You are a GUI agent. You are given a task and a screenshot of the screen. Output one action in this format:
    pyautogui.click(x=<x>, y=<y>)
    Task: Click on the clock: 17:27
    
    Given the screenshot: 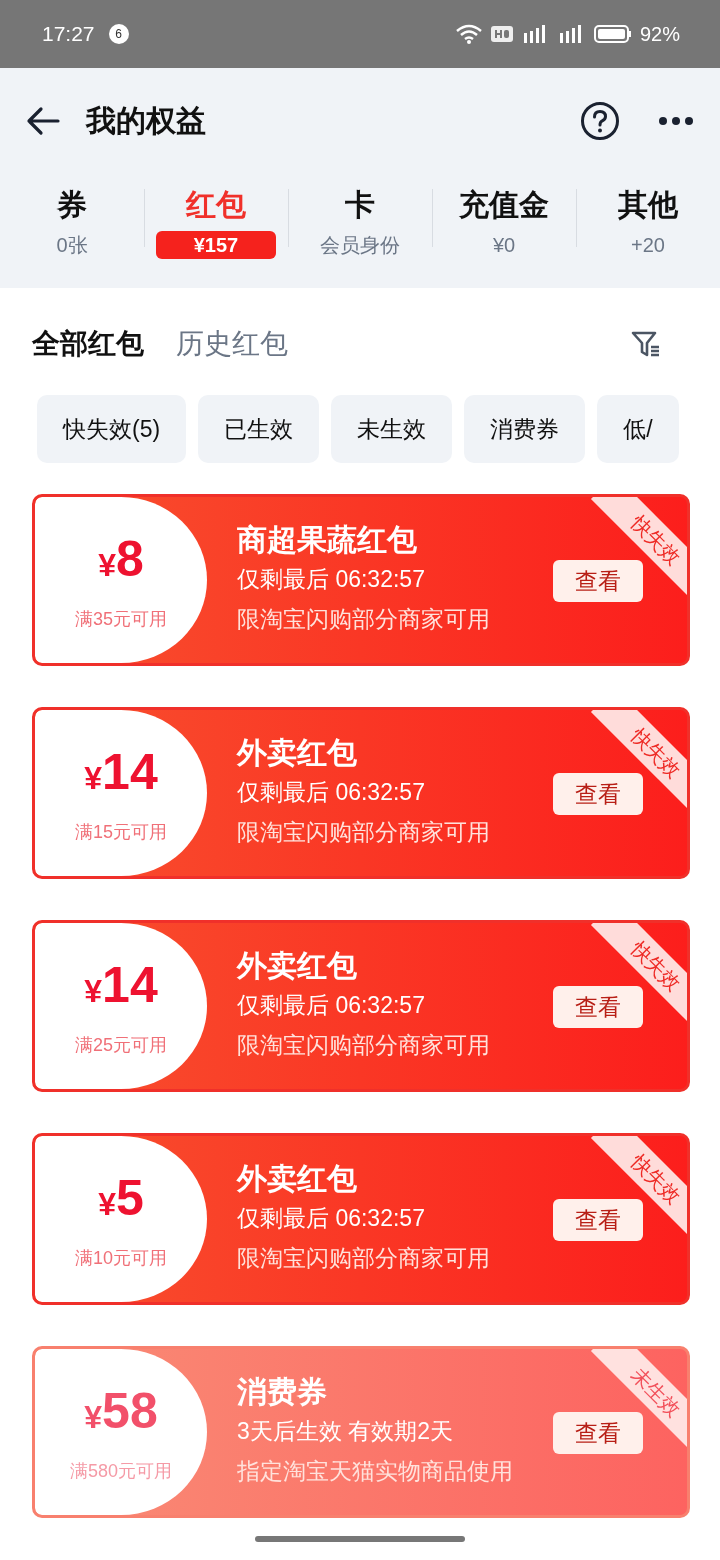 What is the action you would take?
    pyautogui.click(x=68, y=34)
    